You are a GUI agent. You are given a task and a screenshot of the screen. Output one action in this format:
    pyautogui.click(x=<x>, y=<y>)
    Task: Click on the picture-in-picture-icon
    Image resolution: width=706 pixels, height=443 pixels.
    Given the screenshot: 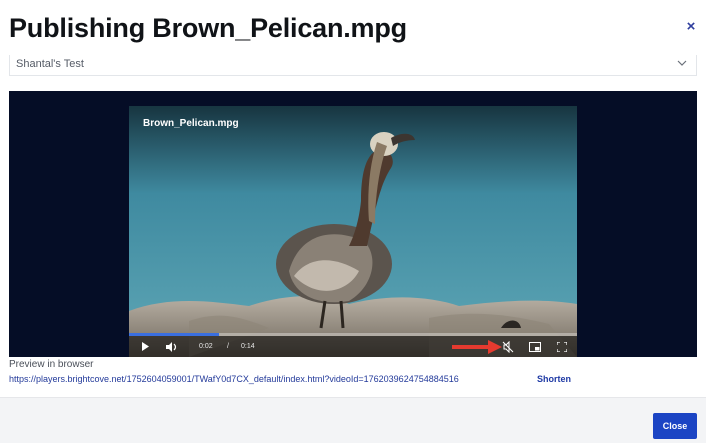 What is the action you would take?
    pyautogui.click(x=535, y=346)
    